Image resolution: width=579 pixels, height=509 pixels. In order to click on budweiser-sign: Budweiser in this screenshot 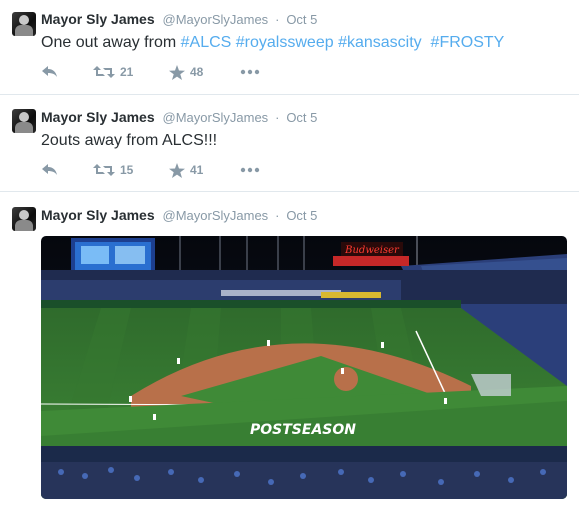, I will do `click(372, 250)`.